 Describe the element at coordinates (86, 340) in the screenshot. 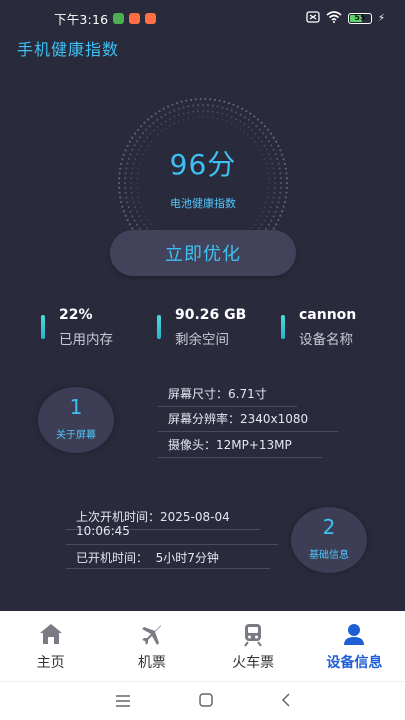

I see `stat-memory-label: 已用内存` at that location.